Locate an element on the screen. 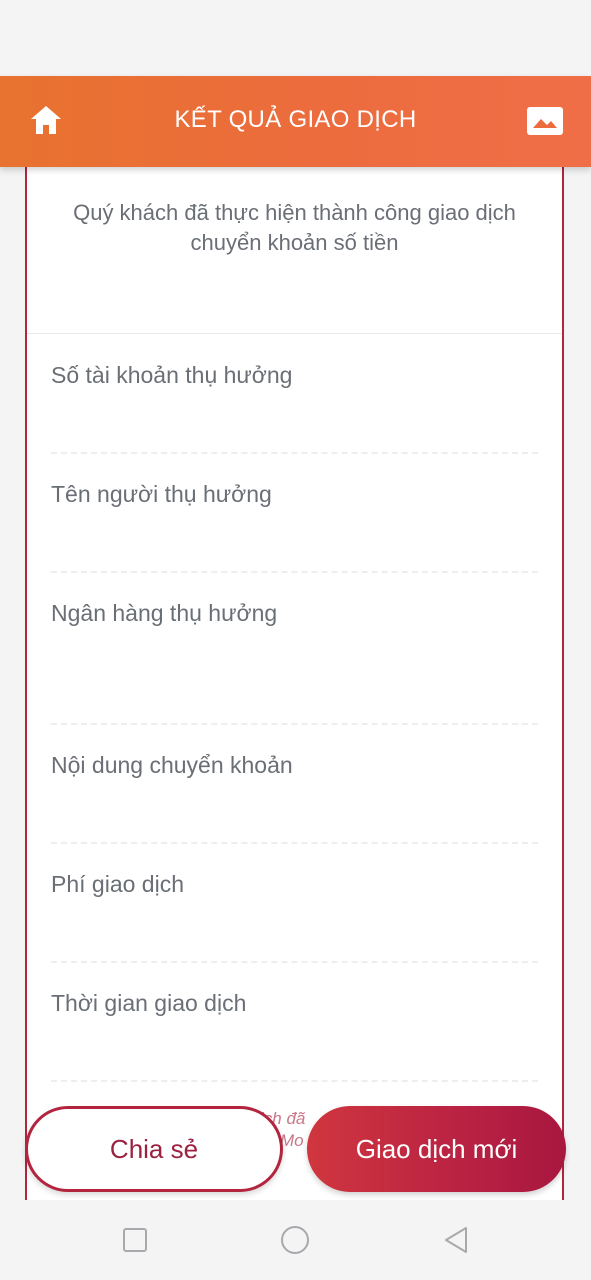 This screenshot has width=591, height=1280. field-label: Số tài khoản thụ hưởng is located at coordinates (172, 375).